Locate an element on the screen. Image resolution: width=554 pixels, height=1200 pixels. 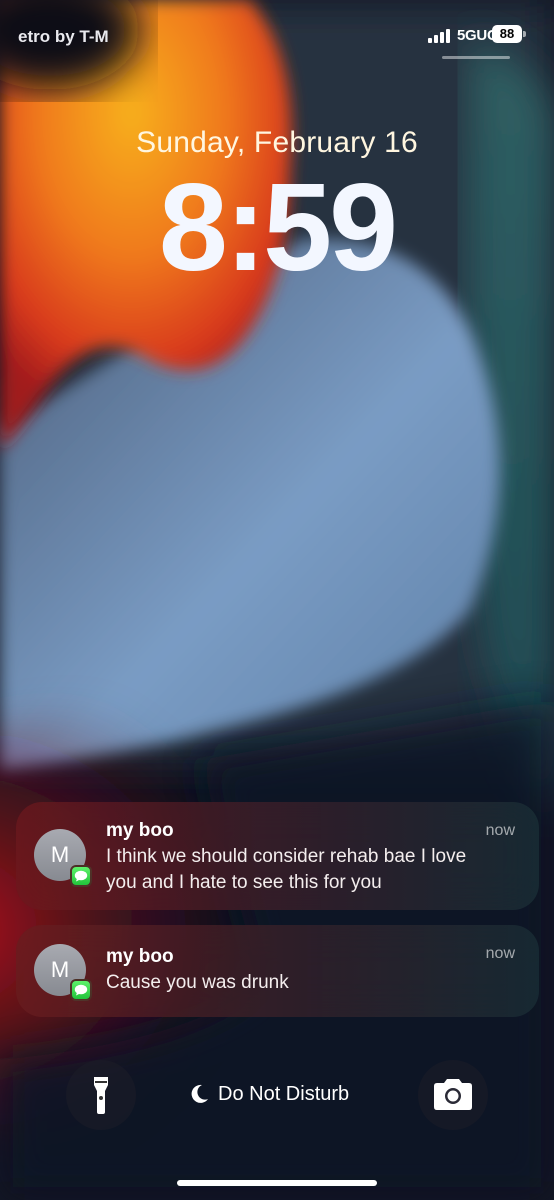
flashlight-button is located at coordinates (101, 1095).